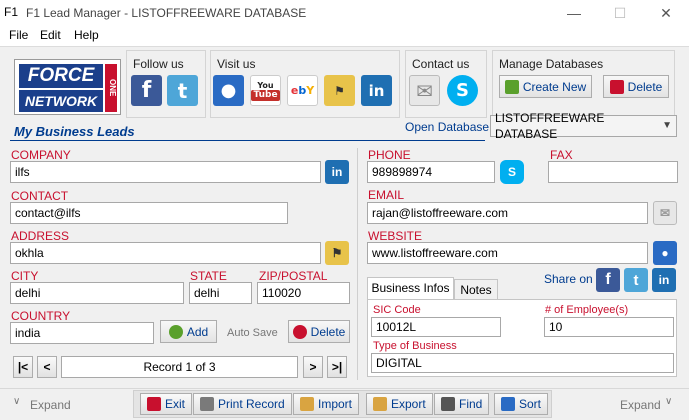  What do you see at coordinates (293, 276) in the screenshot?
I see `zip-label: ZIP/POSTAL` at bounding box center [293, 276].